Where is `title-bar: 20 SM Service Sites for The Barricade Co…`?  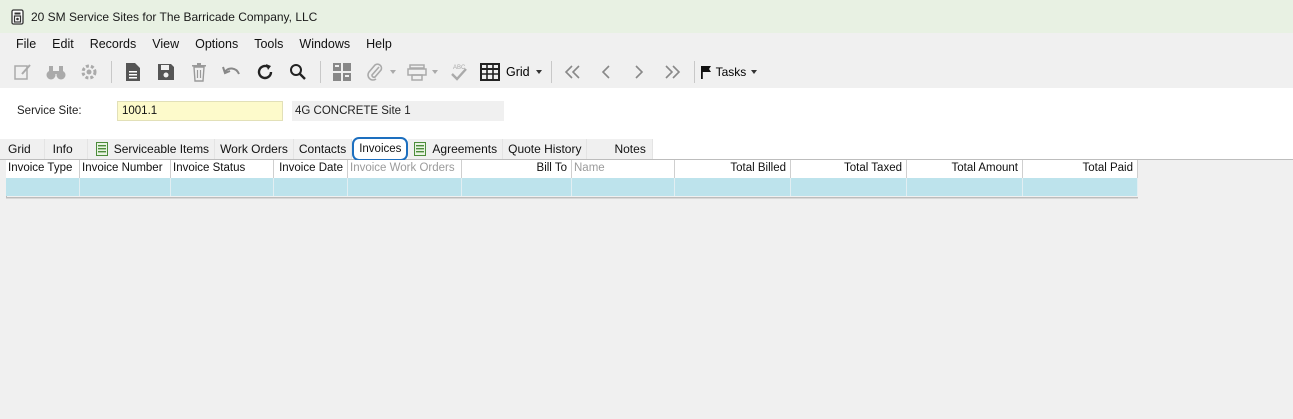 title-bar: 20 SM Service Sites for The Barricade Co… is located at coordinates (646, 16).